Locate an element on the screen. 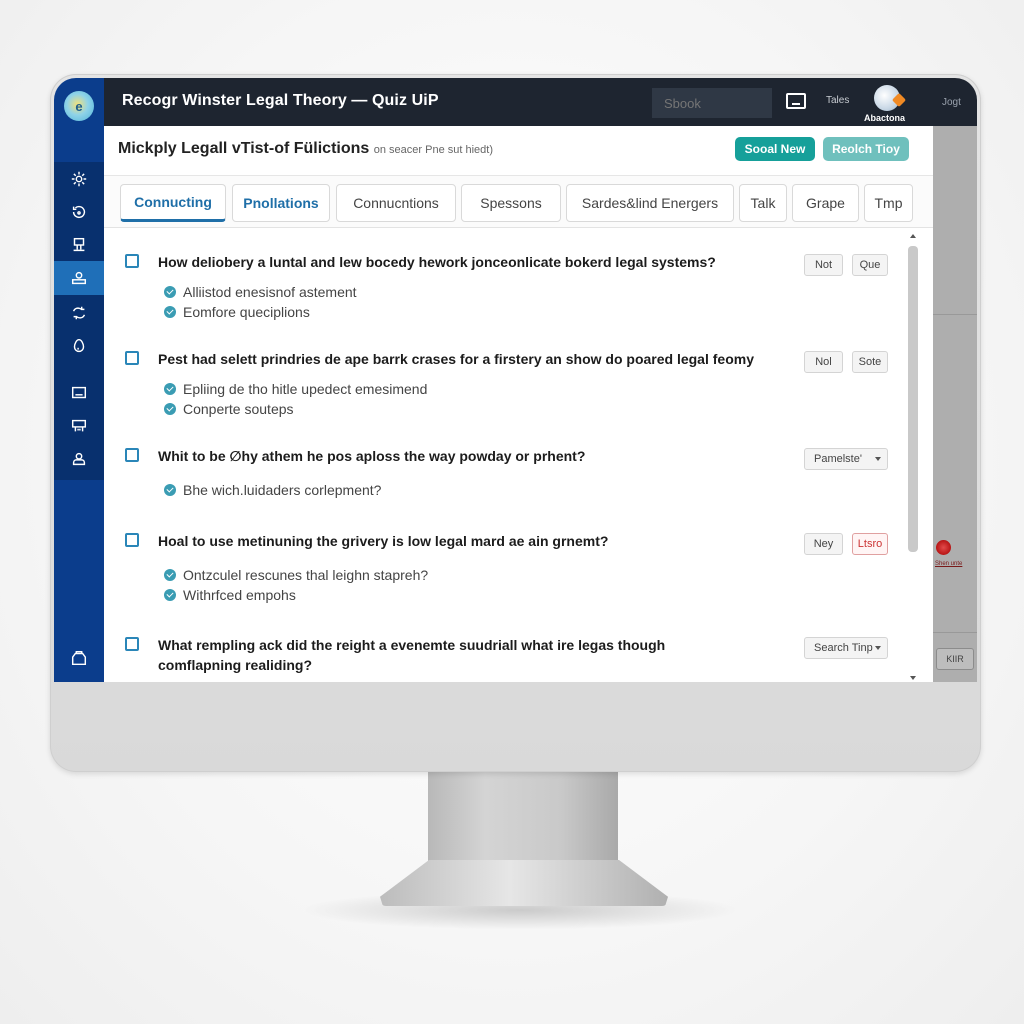  sidebar-item-display is located at coordinates (79, 393).